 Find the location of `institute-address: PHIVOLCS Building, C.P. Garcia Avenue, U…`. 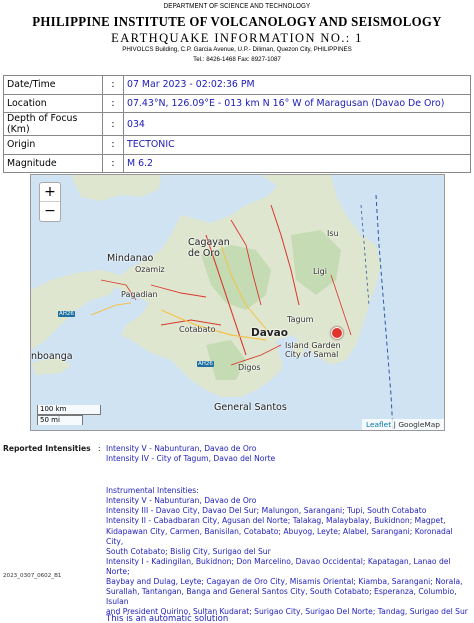

institute-address: PHIVOLCS Building, C.P. Garcia Avenue, U… is located at coordinates (237, 49).